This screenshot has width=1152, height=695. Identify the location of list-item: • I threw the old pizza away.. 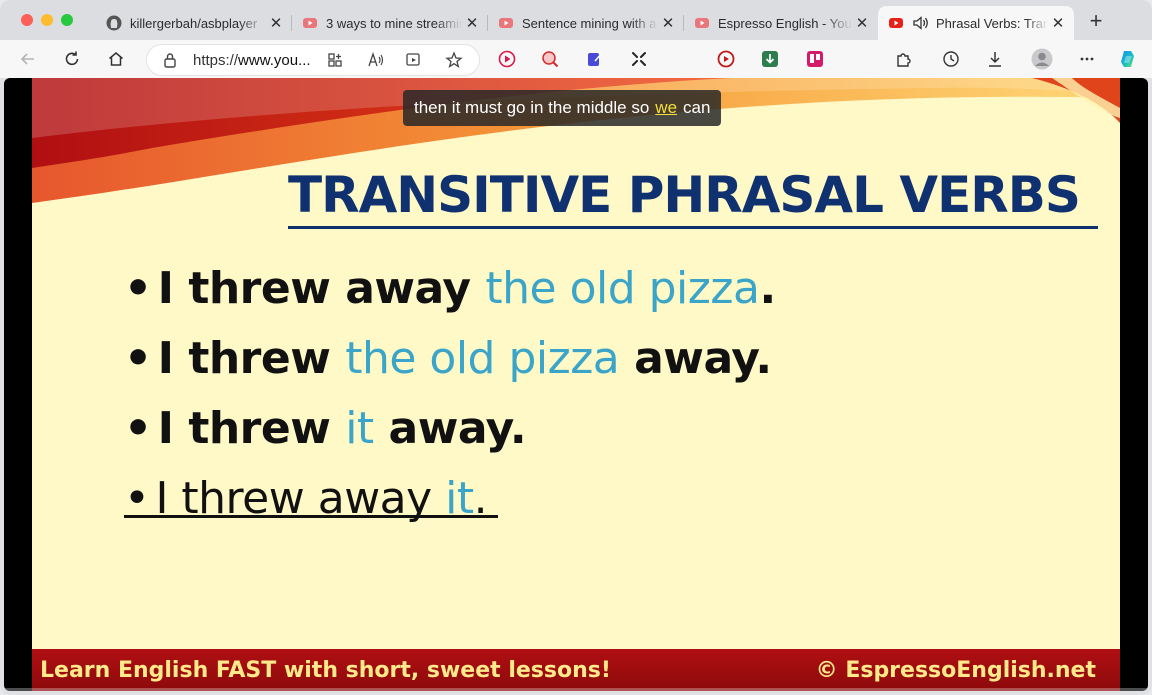
(450, 368).